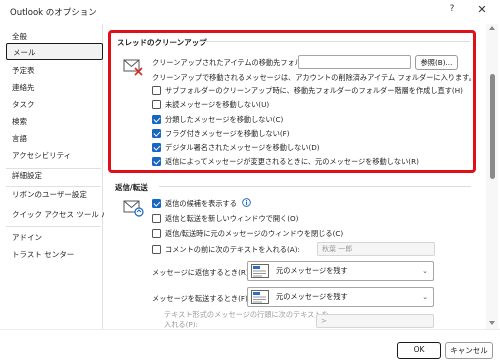  What do you see at coordinates (227, 133) in the screenshot?
I see `dont-move-flagged-label: フラグ付きメッセージを移動しない(F)` at bounding box center [227, 133].